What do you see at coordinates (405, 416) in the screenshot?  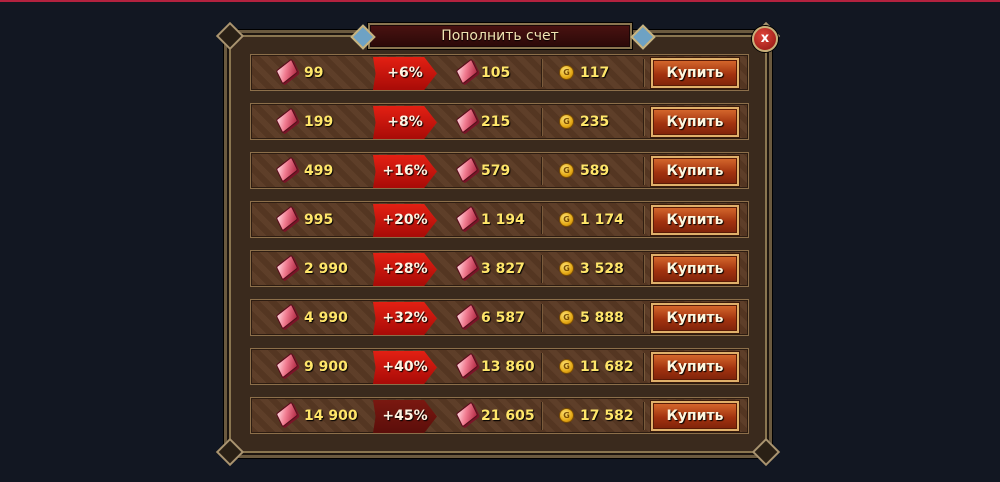 I see `bonus-badge: +45%` at bounding box center [405, 416].